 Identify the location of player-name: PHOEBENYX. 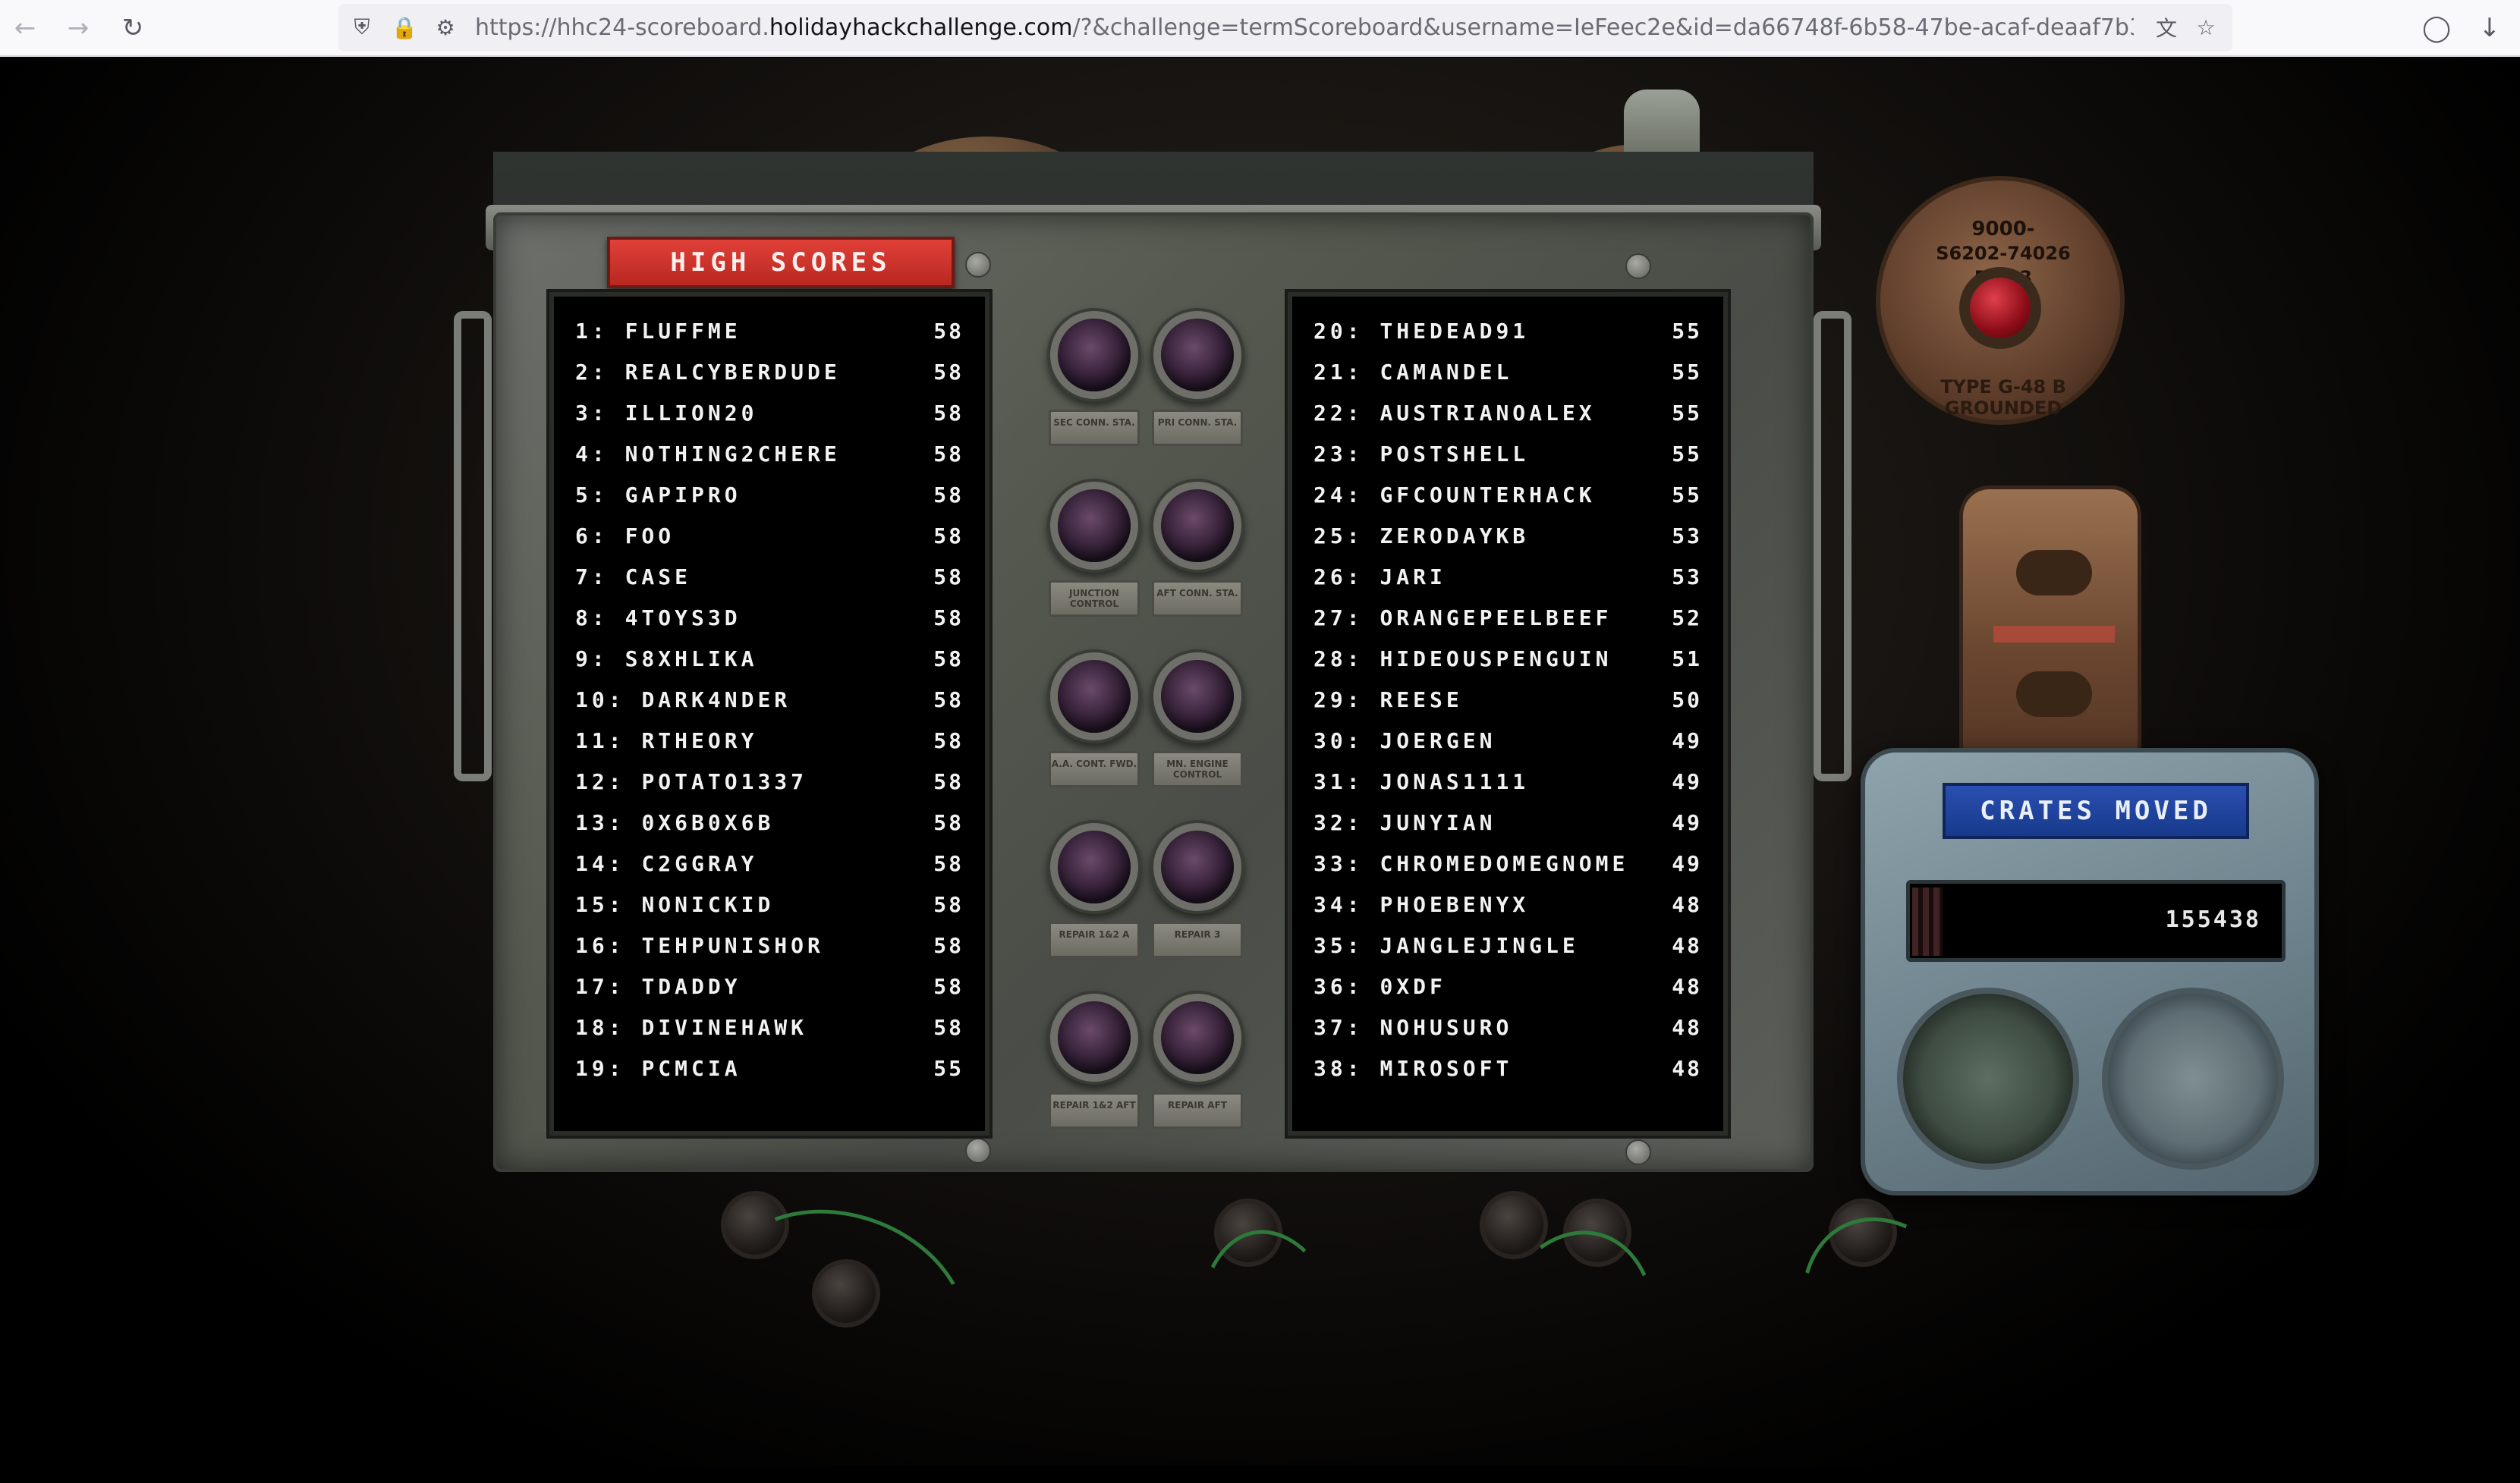
(1455, 904).